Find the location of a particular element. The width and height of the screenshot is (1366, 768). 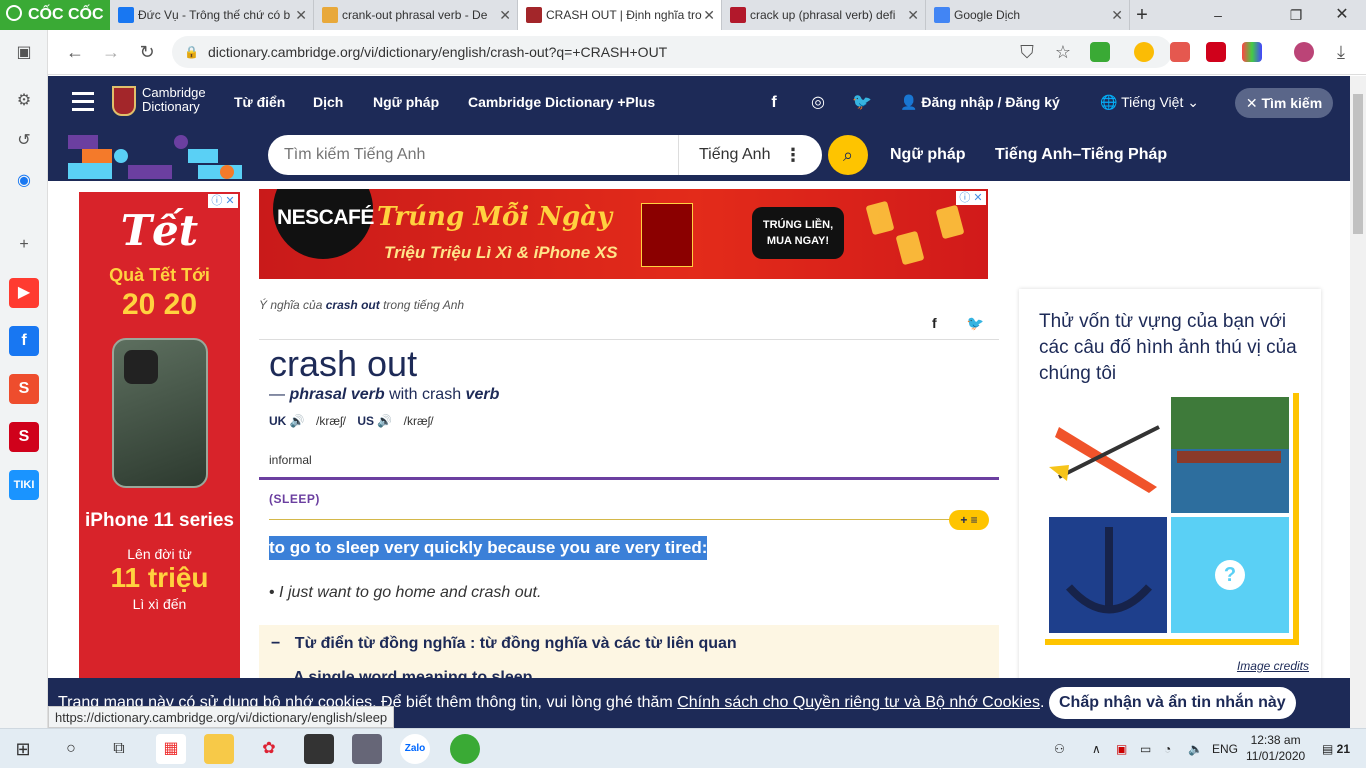

more-options-icon: ⋮ is located at coordinates (793, 155).